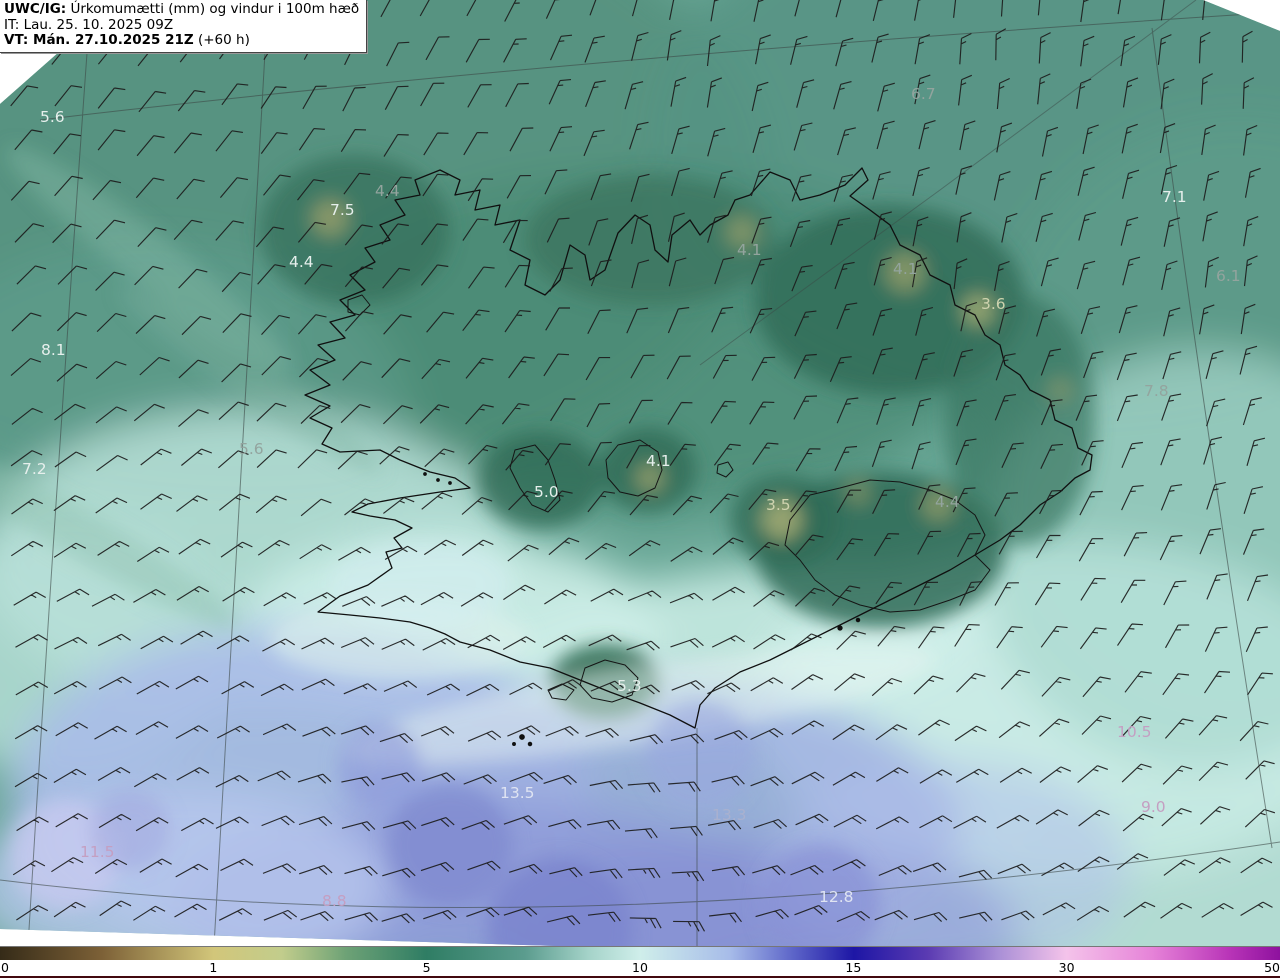 This screenshot has height=978, width=1280. Describe the element at coordinates (640, 953) in the screenshot. I see `colorbar-gradient` at that location.